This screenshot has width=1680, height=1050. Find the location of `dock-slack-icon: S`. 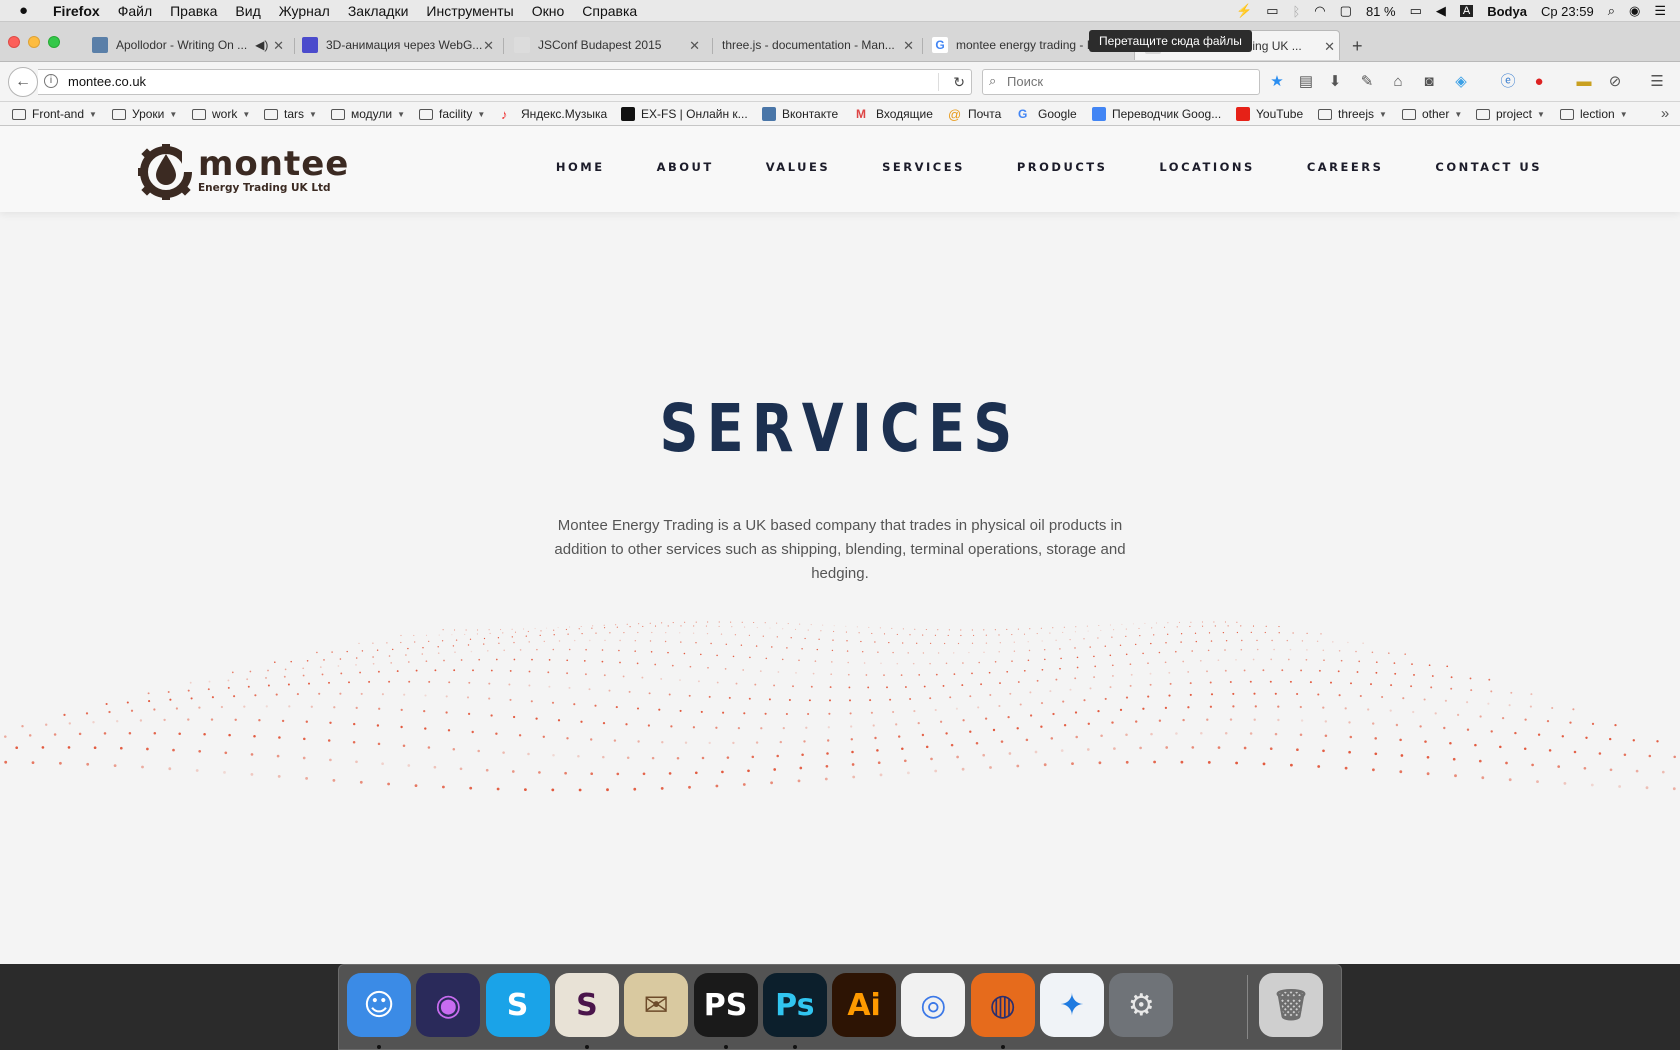

dock-slack-icon: S is located at coordinates (586, 1005).